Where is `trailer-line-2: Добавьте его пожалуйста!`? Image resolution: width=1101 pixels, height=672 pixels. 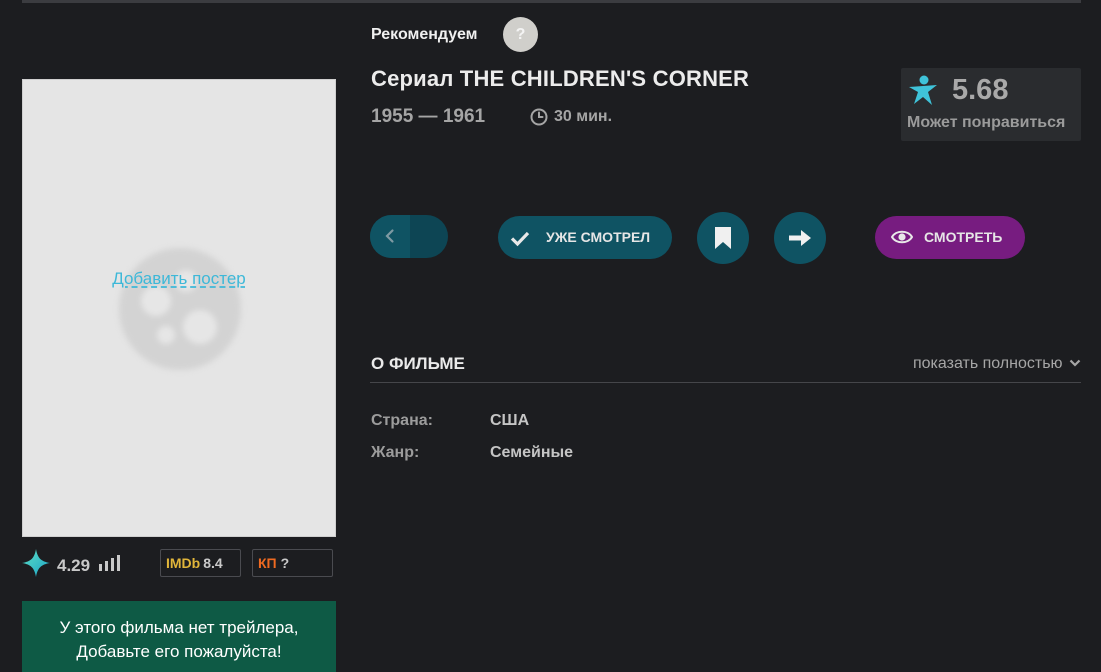 trailer-line-2: Добавьте его пожалуйста! is located at coordinates (179, 651).